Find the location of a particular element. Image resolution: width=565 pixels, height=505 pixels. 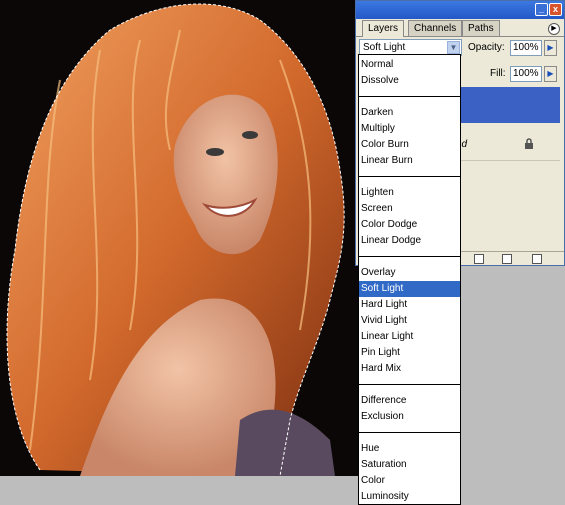

trash-icon is located at coordinates (537, 259).